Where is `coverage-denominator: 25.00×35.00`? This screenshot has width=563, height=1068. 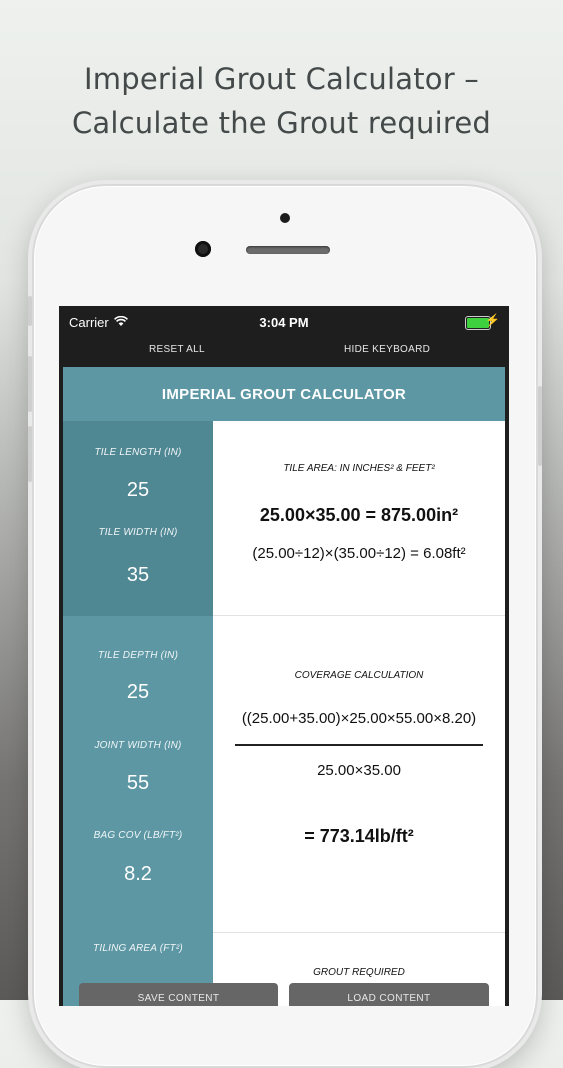 coverage-denominator: 25.00×35.00 is located at coordinates (359, 770).